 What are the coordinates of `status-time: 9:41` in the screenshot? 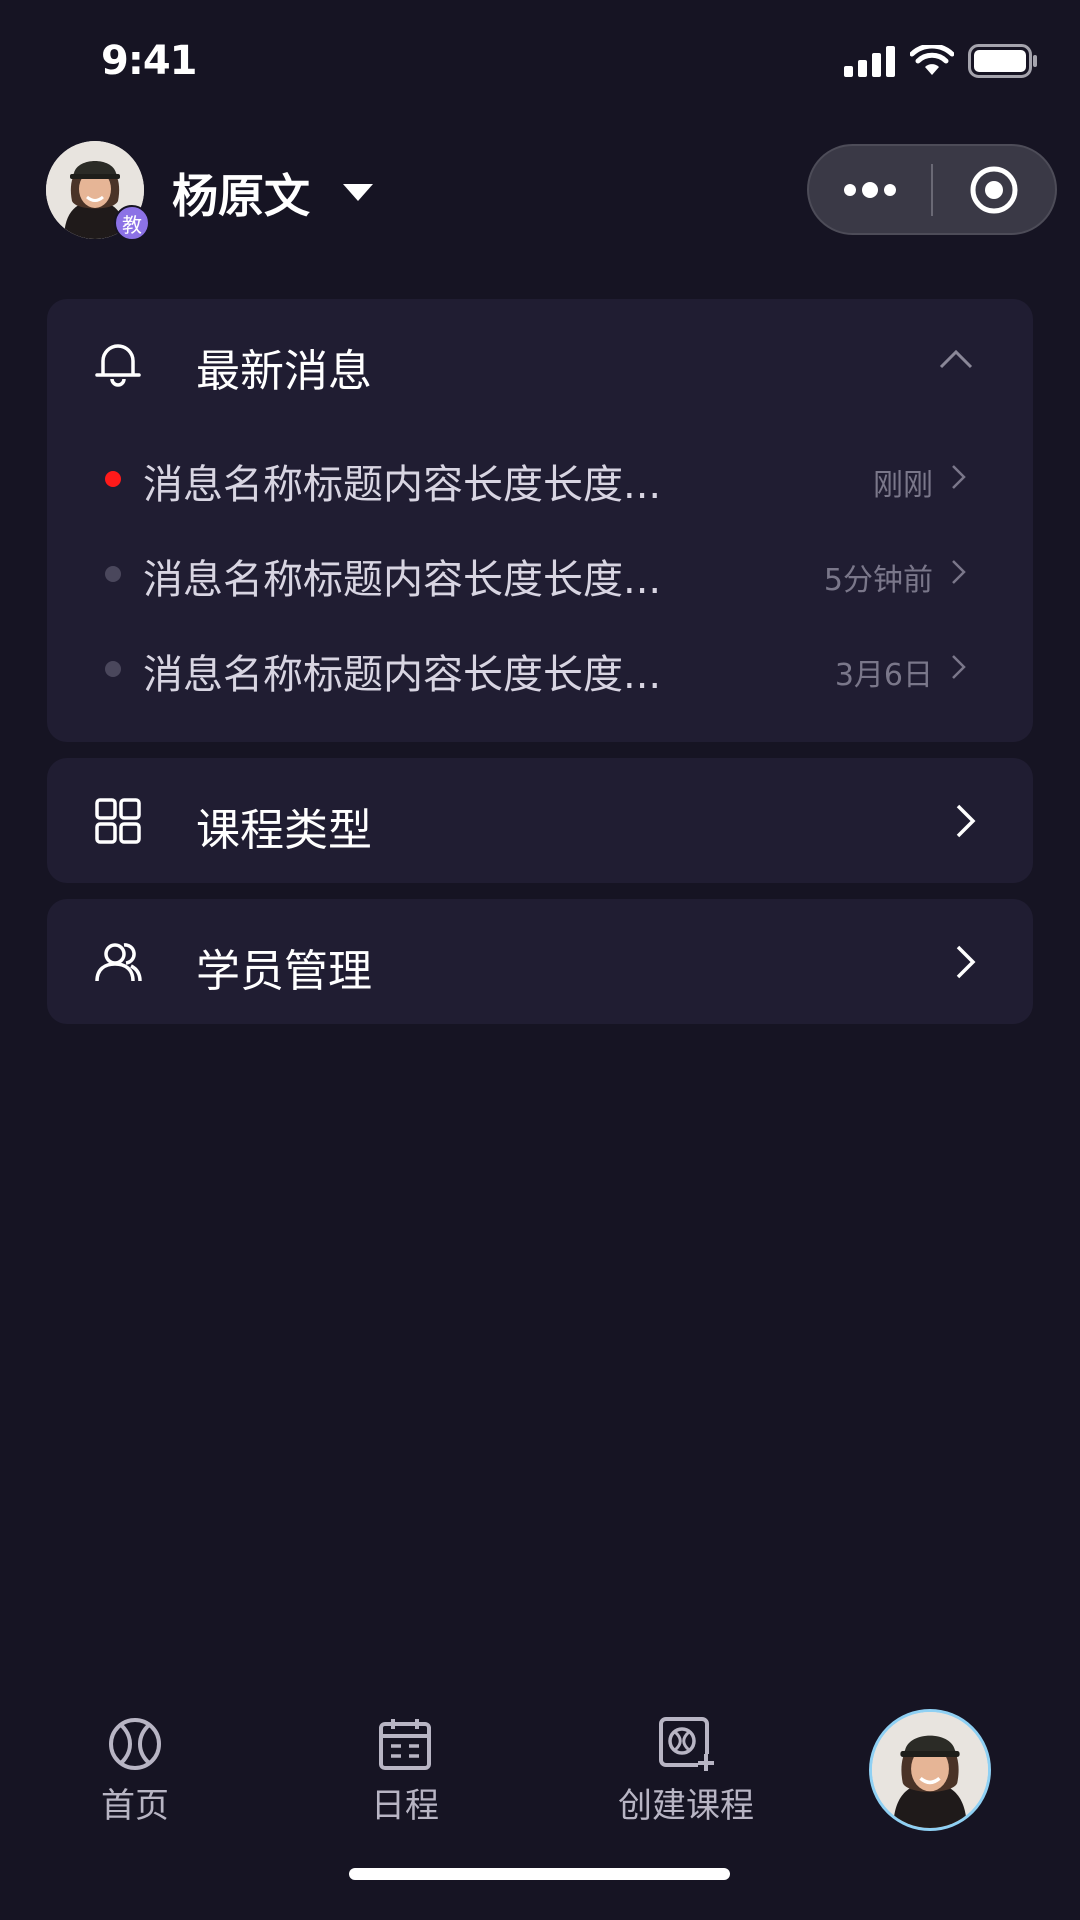 It's located at (149, 61).